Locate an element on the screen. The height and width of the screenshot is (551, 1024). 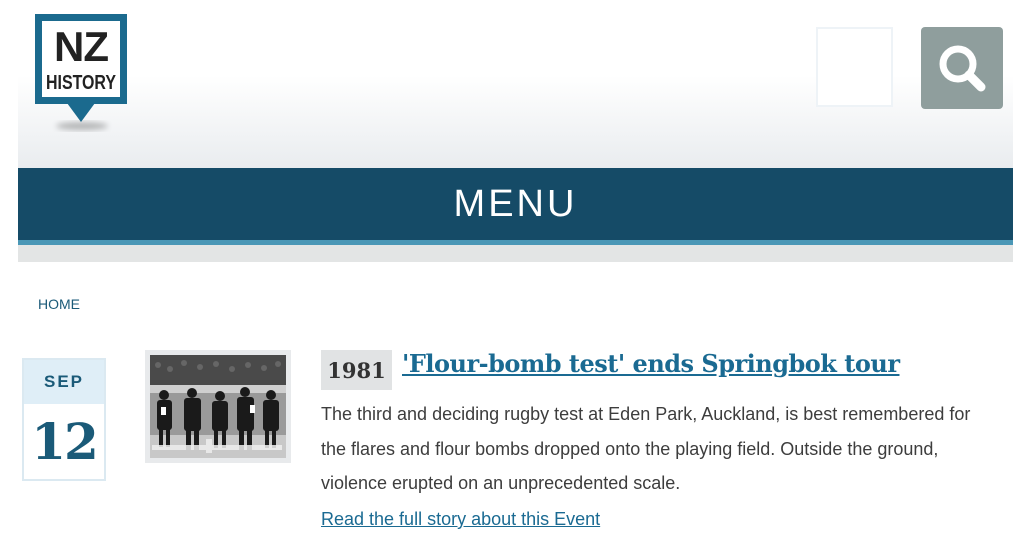
search-icon is located at coordinates (962, 68).